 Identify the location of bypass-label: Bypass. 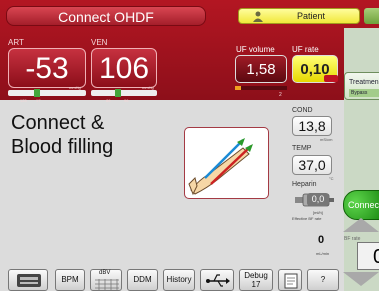
(364, 93).